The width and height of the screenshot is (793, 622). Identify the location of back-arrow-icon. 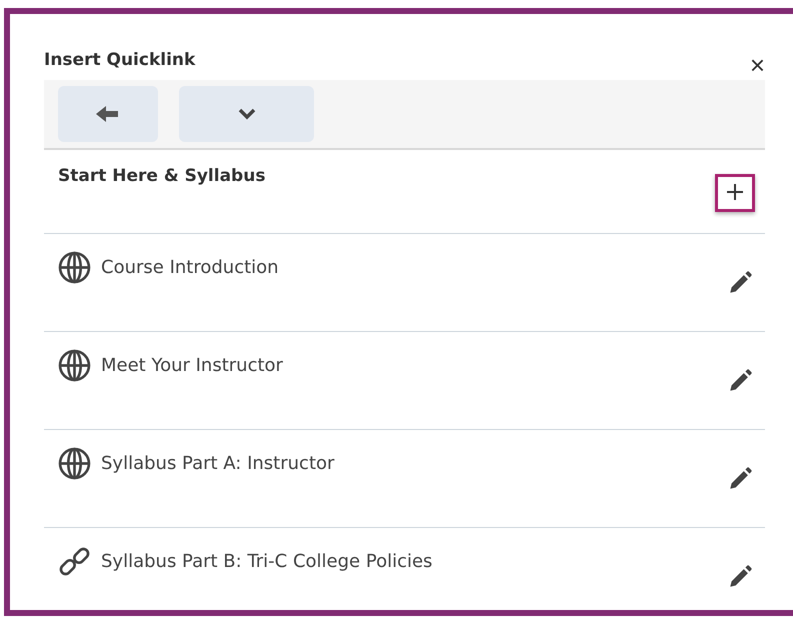
(108, 114).